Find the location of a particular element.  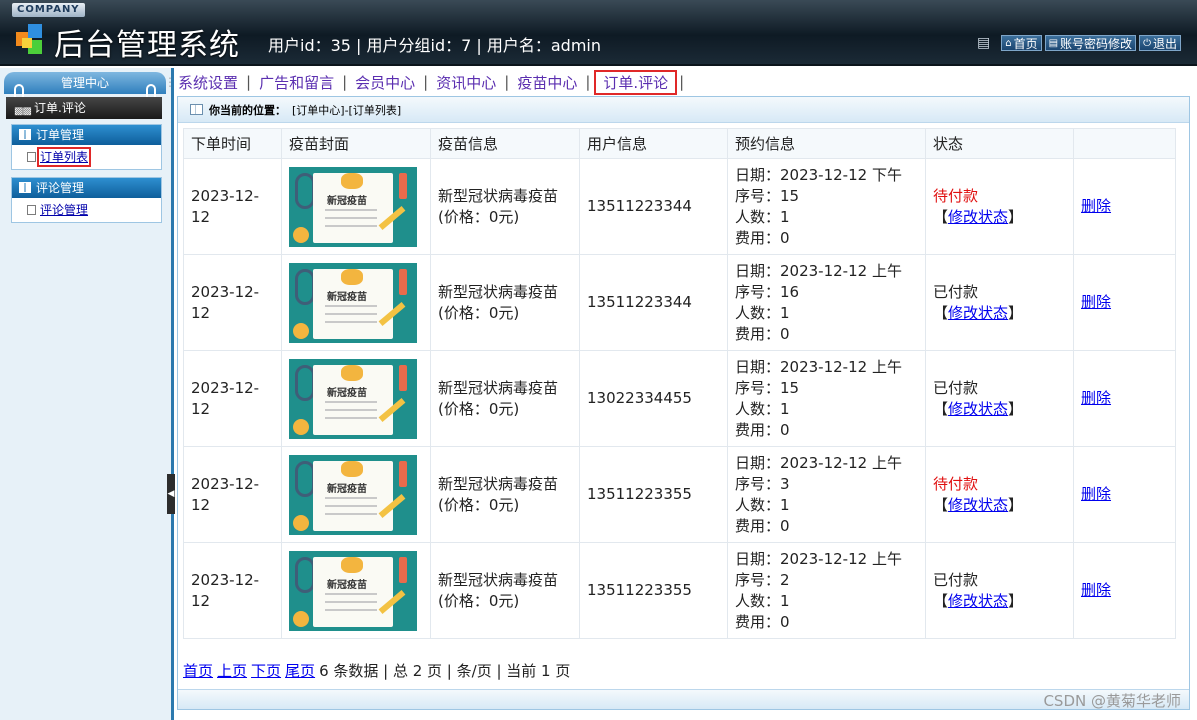

top-links: ▤ ⌂ 首页 ▤ 账号密码修改 ⏻ 退出 is located at coordinates (1079, 43).